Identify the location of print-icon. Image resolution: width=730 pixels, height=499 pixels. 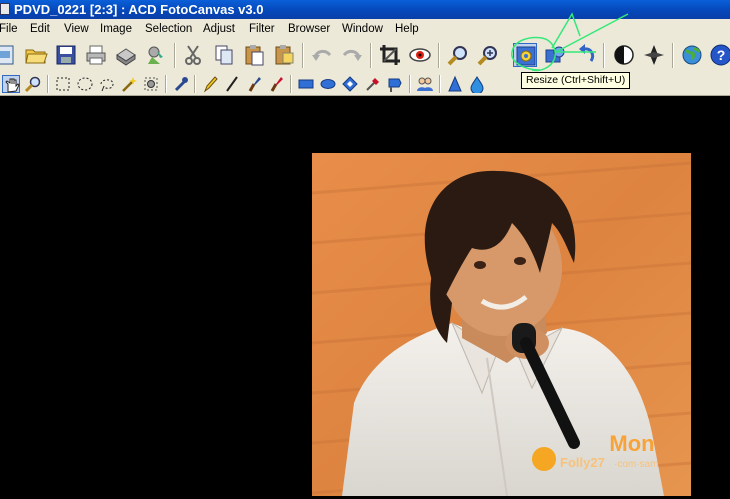
(96, 55).